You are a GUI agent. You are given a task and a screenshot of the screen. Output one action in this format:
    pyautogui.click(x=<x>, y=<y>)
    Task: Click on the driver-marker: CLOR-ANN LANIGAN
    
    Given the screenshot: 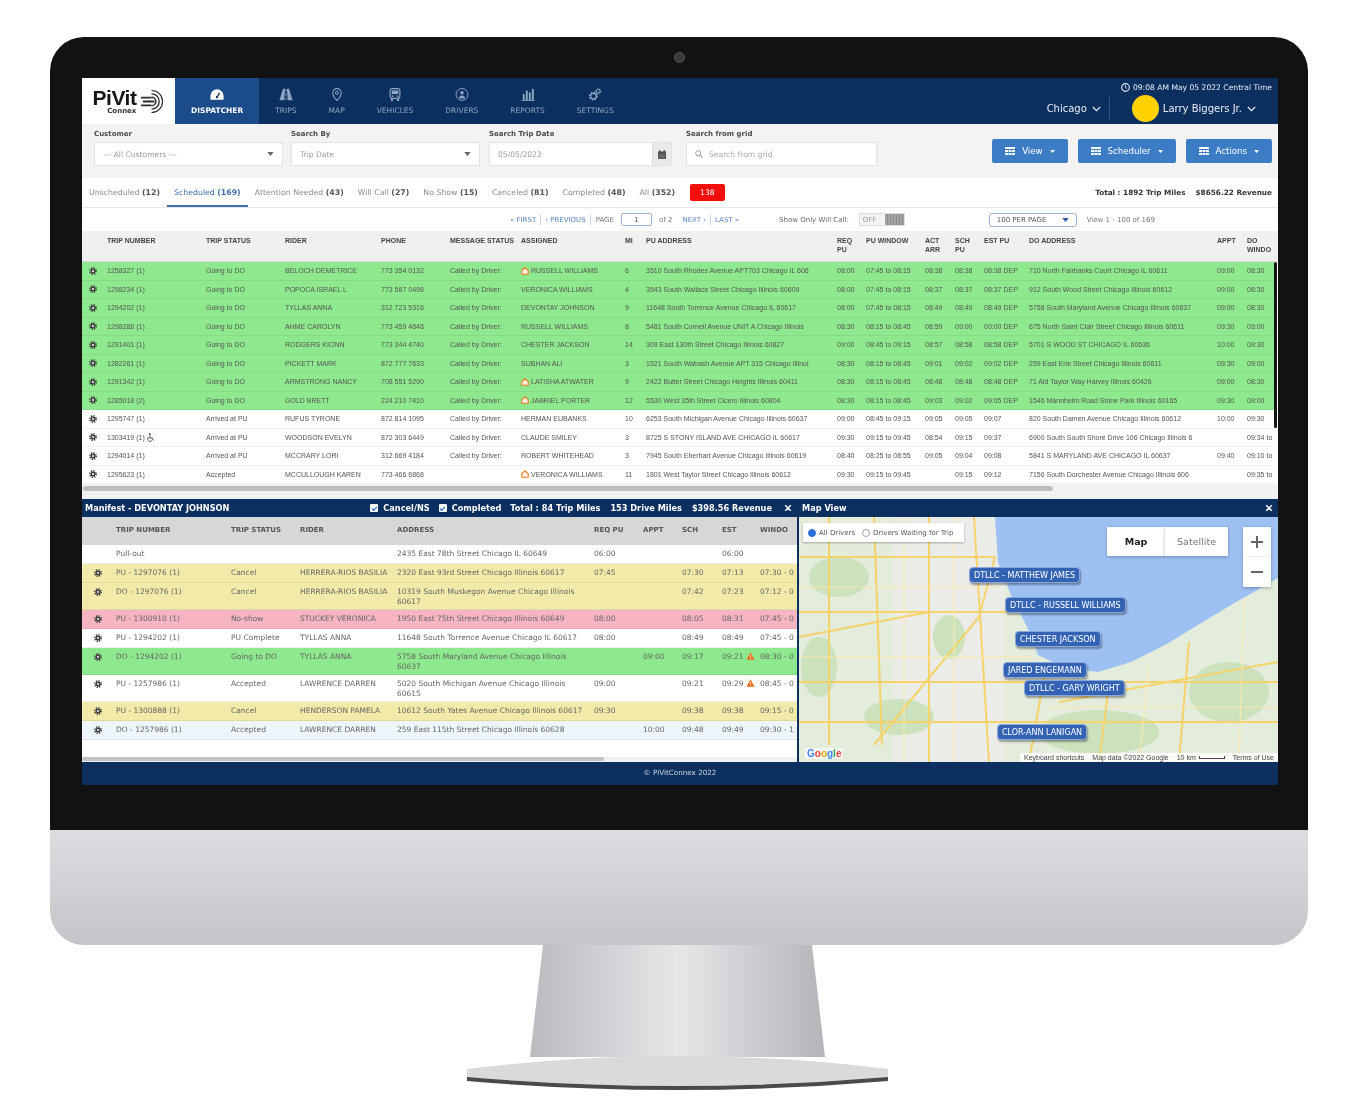 What is the action you would take?
    pyautogui.click(x=1042, y=732)
    